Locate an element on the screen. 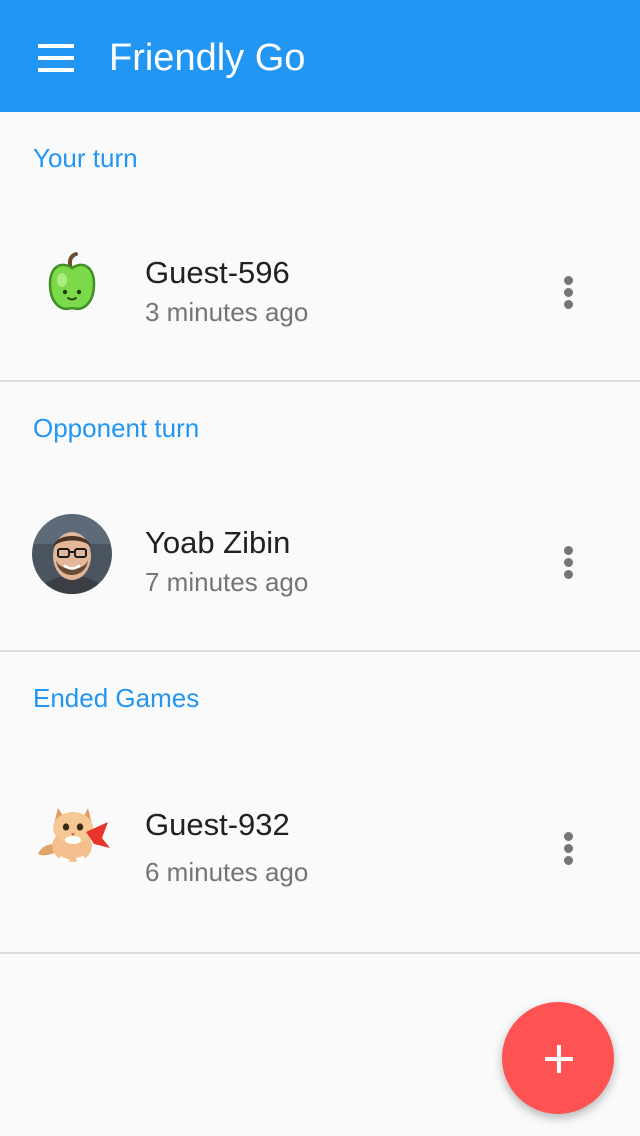 The height and width of the screenshot is (1136, 640). game-row: Yoab Zibin 7 minutes ago is located at coordinates (320, 561).